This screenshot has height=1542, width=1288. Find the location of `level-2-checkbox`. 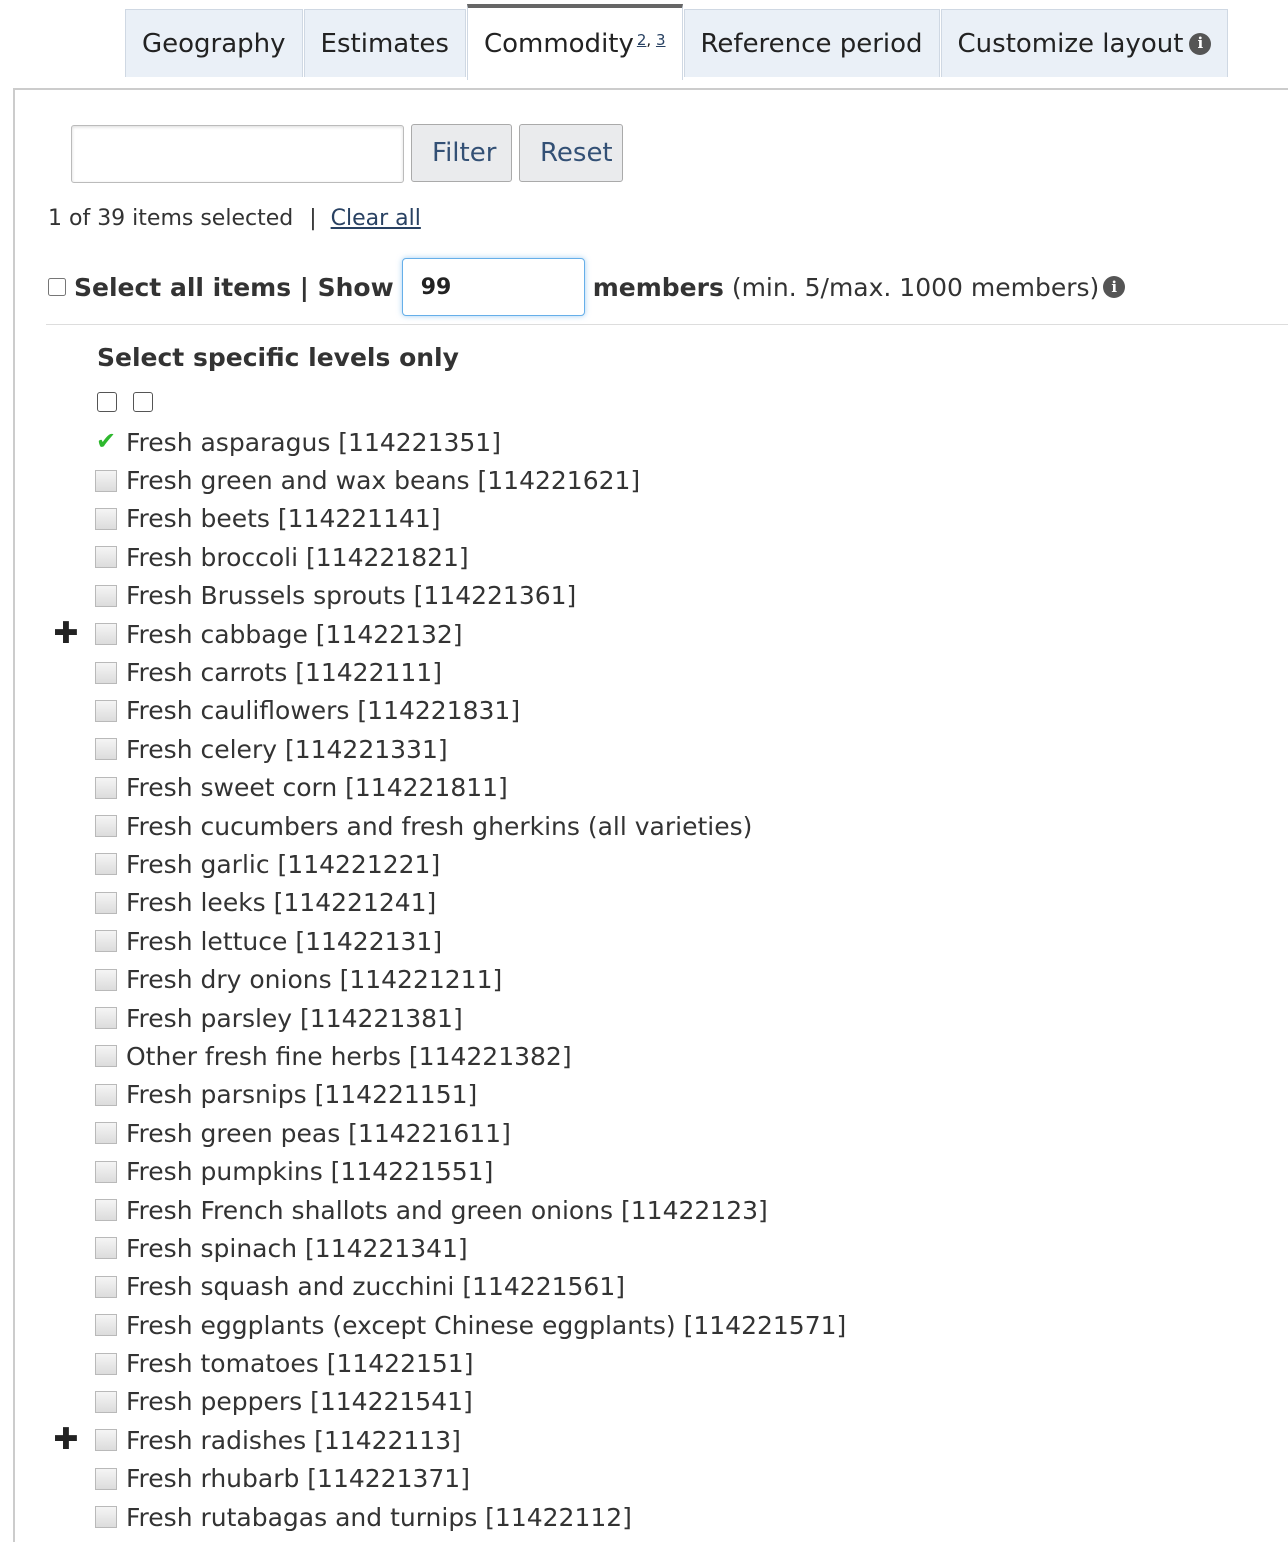

level-2-checkbox is located at coordinates (143, 402).